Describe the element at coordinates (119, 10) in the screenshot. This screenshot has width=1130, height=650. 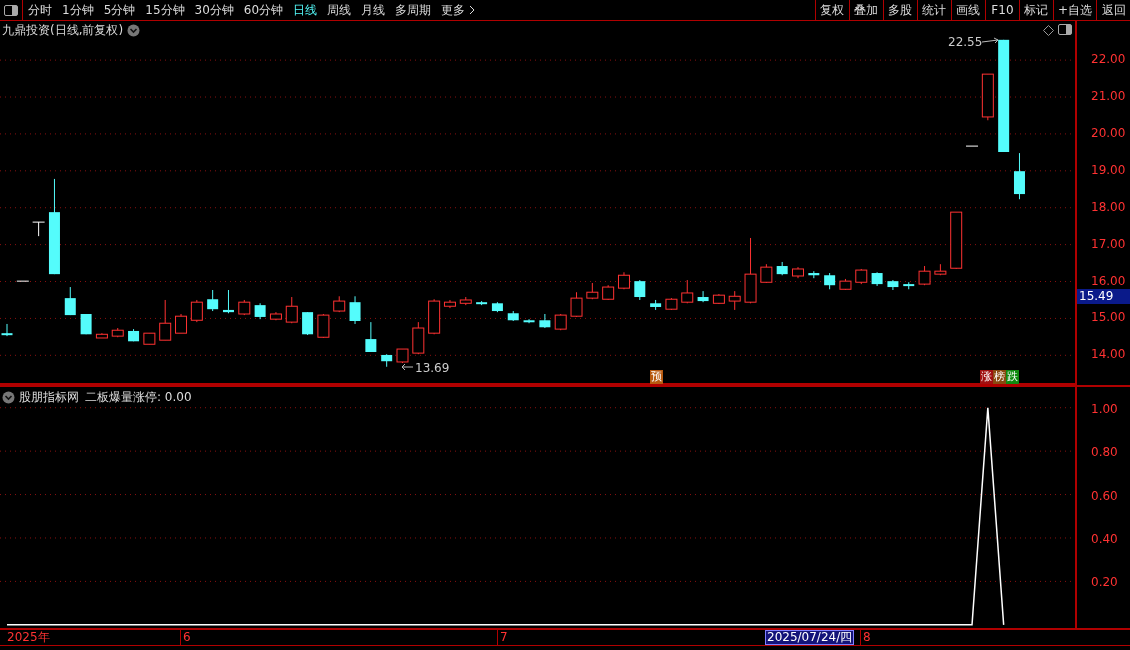
I see `period-tab: 5分钟` at that location.